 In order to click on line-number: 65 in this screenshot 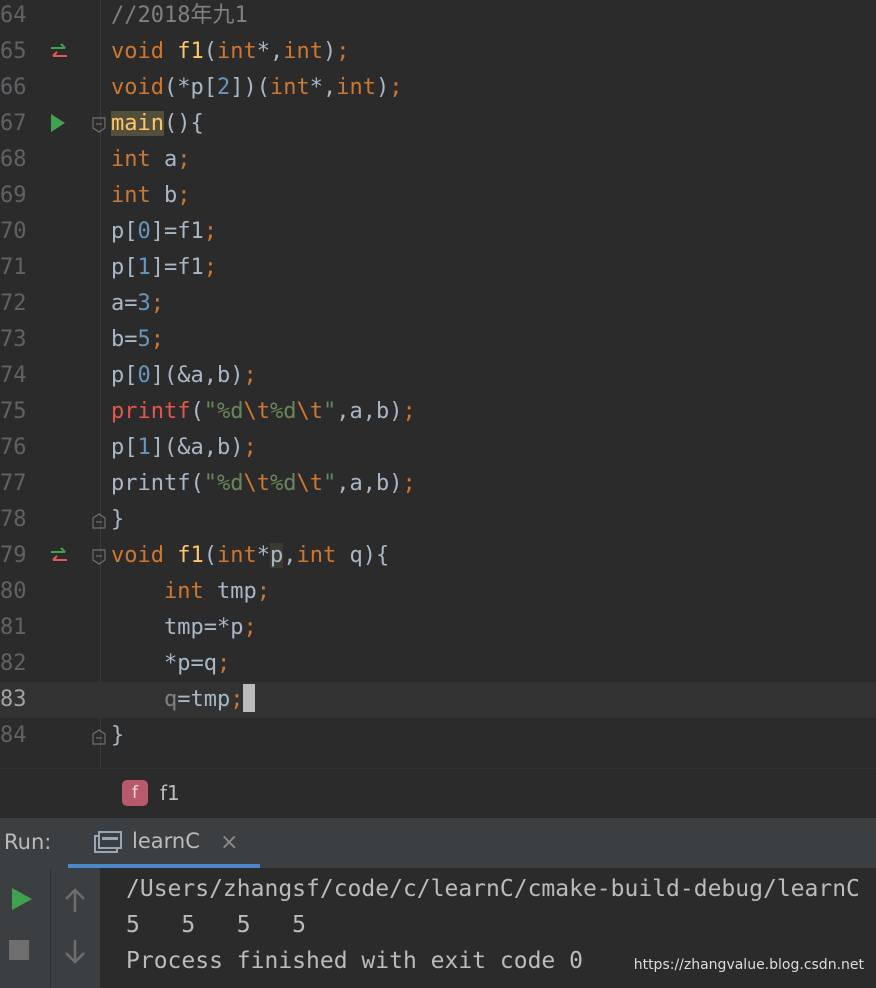, I will do `click(13, 51)`.